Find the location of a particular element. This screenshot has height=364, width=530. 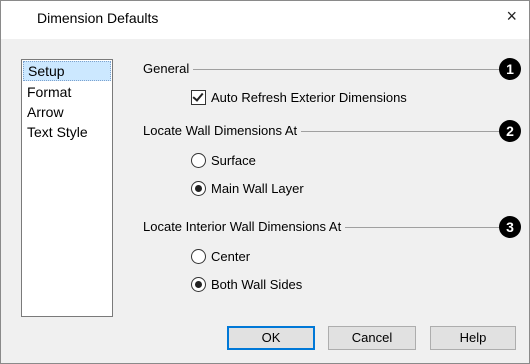

main-wall-layer-radio is located at coordinates (198, 188).